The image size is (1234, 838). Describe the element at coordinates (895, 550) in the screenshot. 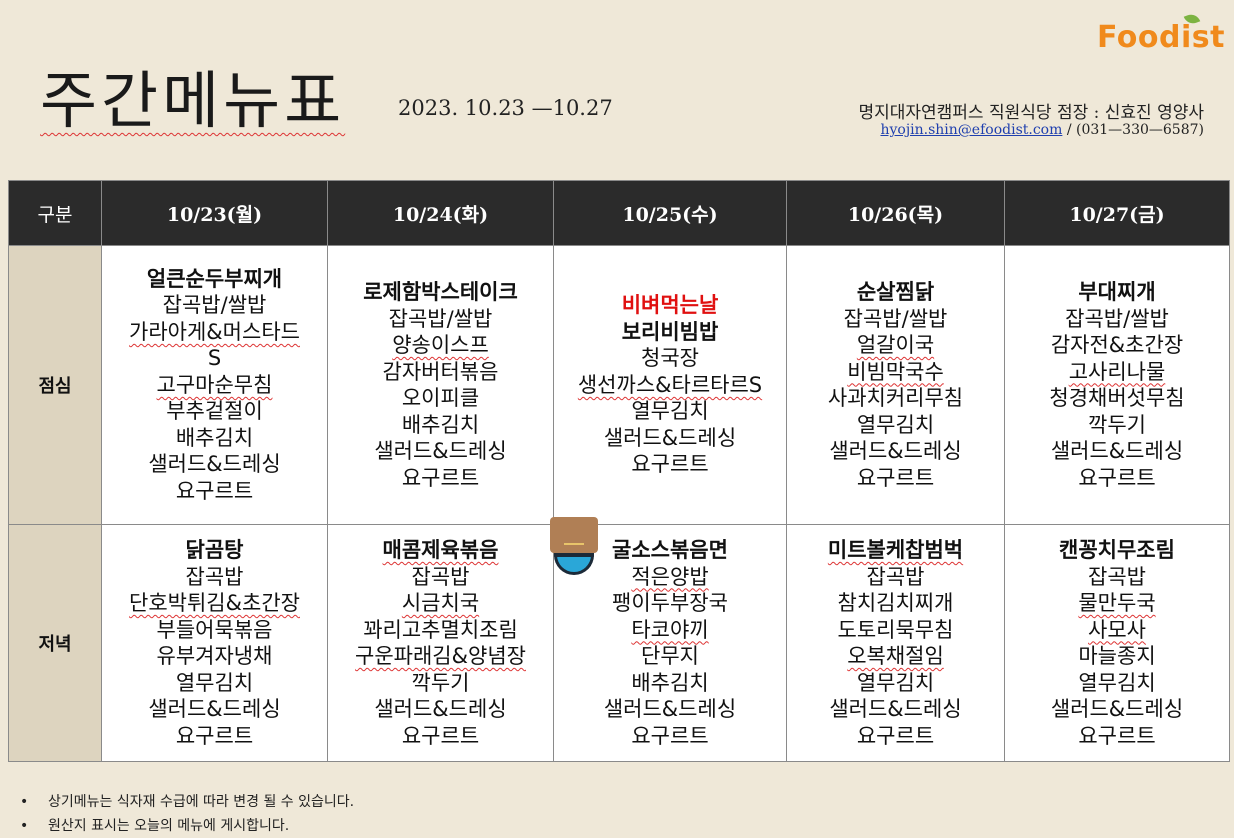

I see `menu-item-main: 미트볼케찹범벅` at that location.